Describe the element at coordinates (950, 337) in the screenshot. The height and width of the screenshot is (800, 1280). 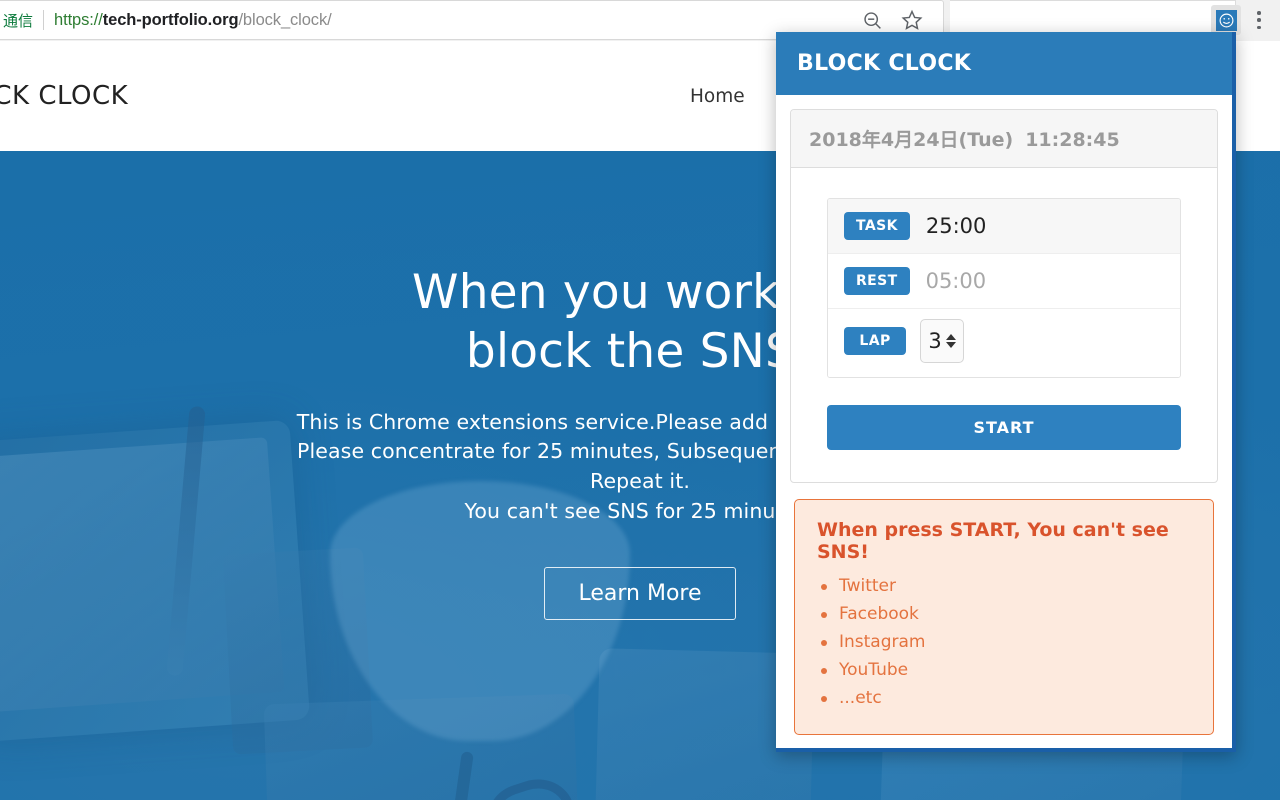
I see `stepper-up-icon` at that location.